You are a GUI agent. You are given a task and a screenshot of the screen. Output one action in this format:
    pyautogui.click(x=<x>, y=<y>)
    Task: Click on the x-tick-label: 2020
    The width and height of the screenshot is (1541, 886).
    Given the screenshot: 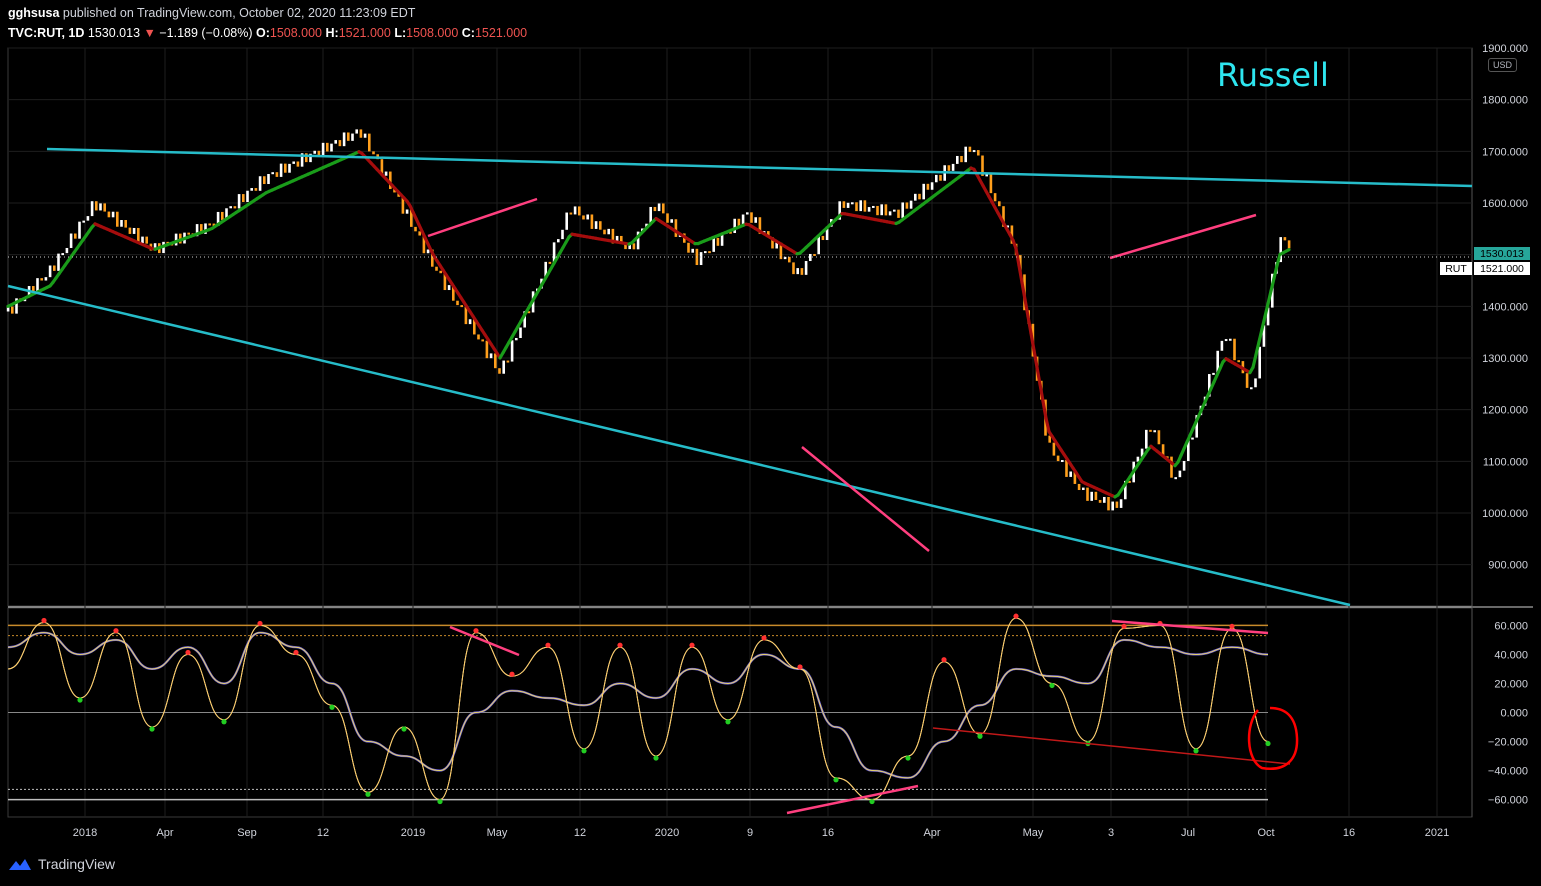 What is the action you would take?
    pyautogui.click(x=667, y=833)
    